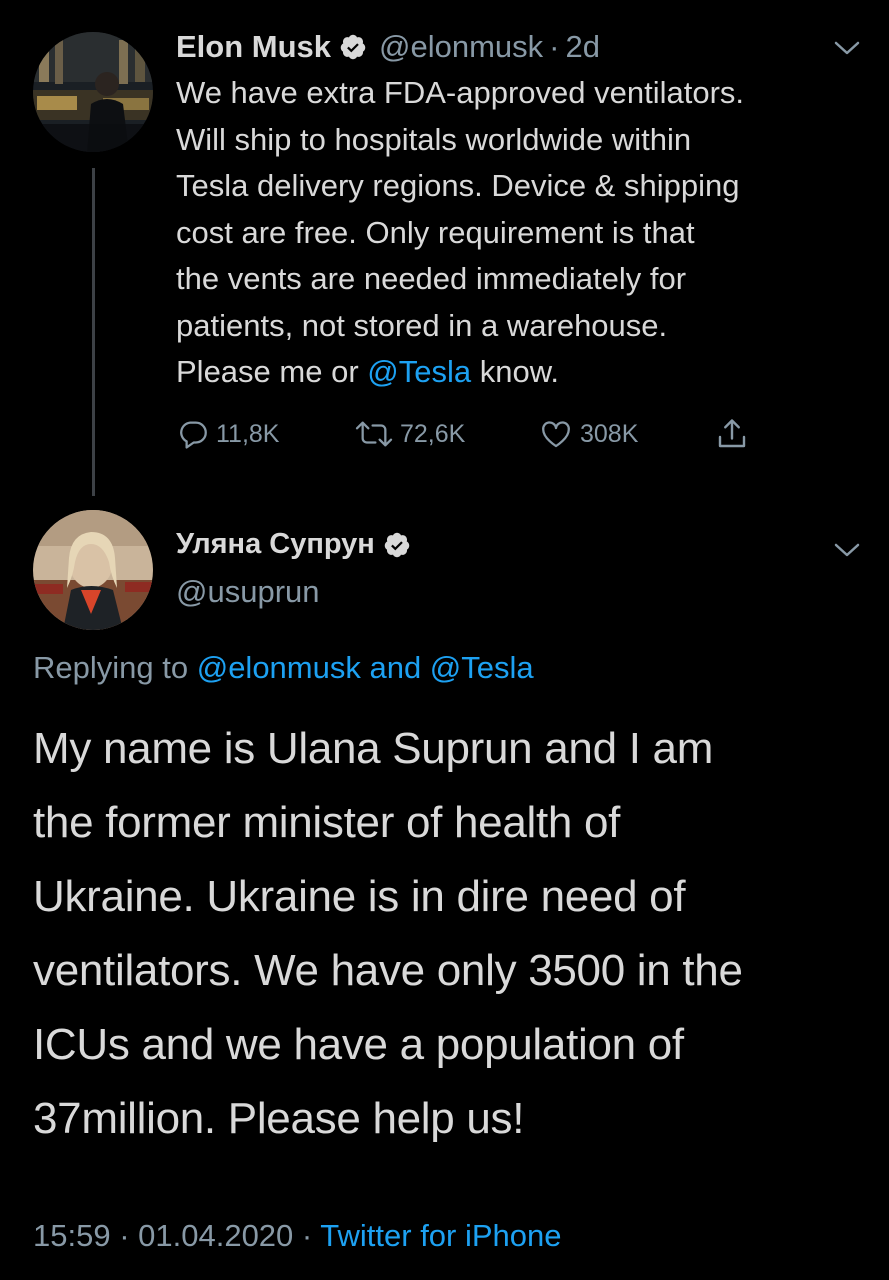 This screenshot has height=1280, width=889. I want to click on tweet-meta: 15:59 · 01.04.2020 · Twitter for iPhone, so click(297, 1236).